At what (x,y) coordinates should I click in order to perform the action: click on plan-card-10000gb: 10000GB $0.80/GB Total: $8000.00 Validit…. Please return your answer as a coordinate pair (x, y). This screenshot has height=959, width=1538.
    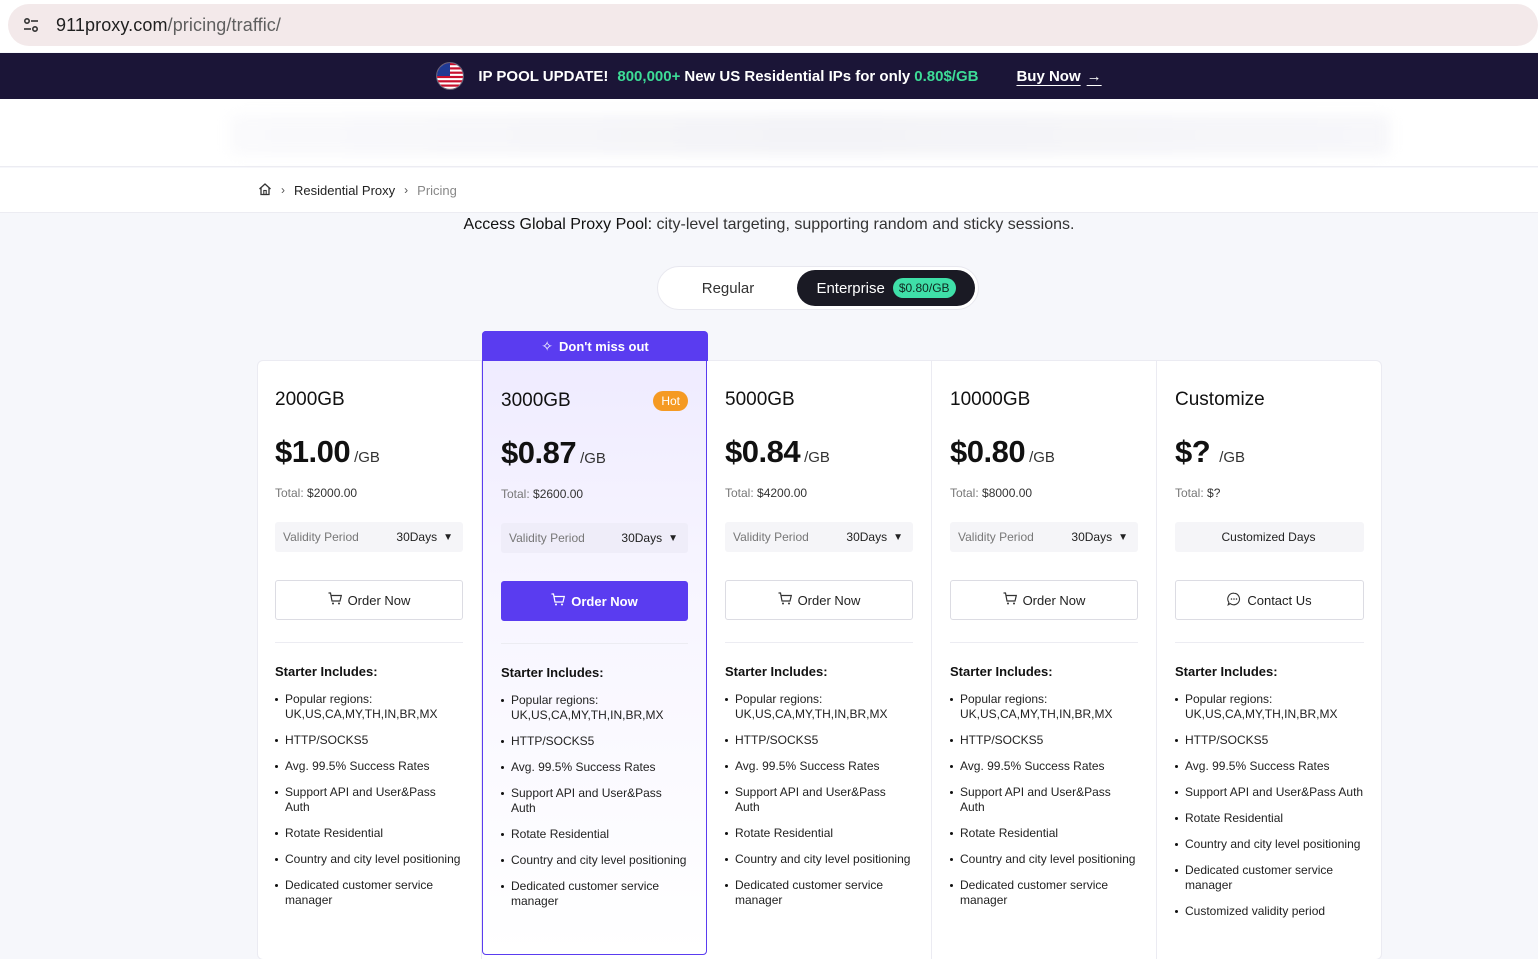
    Looking at the image, I should click on (1044, 659).